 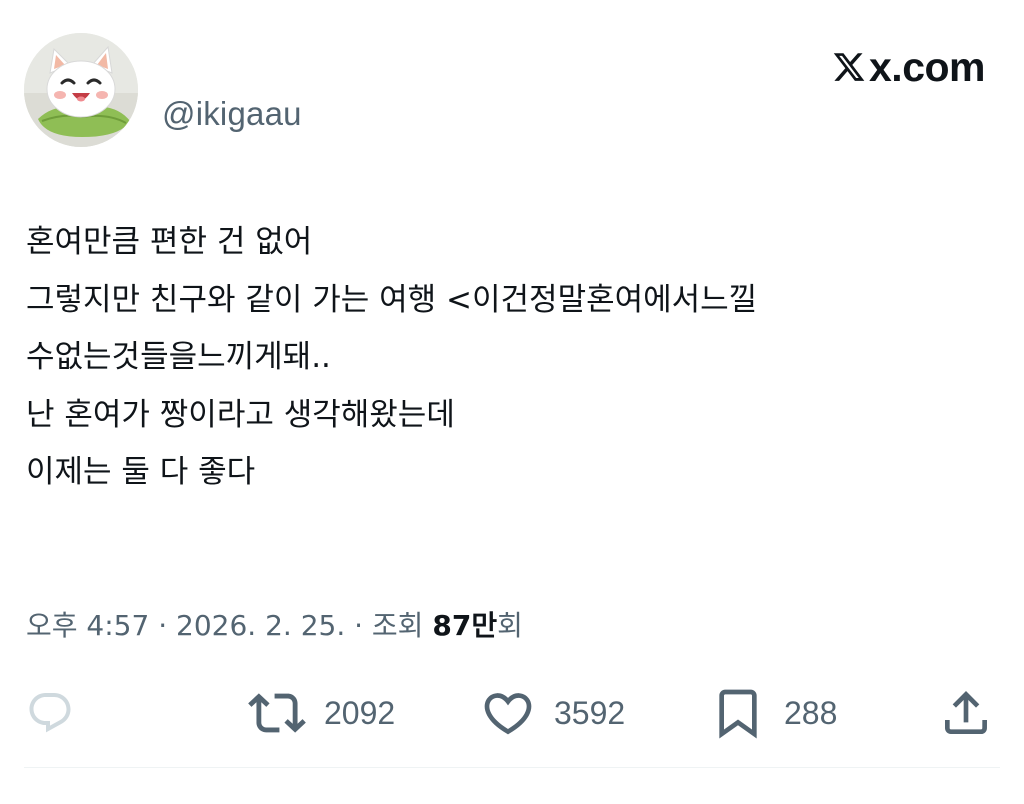 What do you see at coordinates (552, 713) in the screenshot?
I see `like-button: 3592` at bounding box center [552, 713].